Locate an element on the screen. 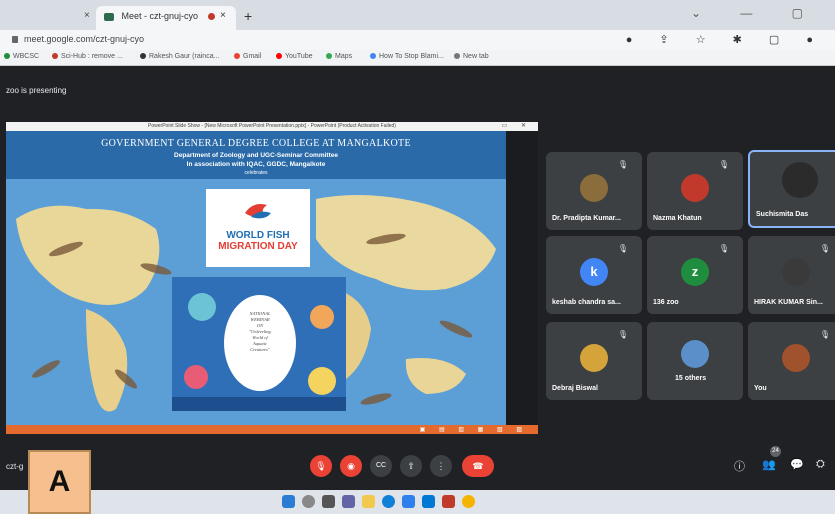 The height and width of the screenshot is (514, 835). participant-name: Debraj Biswal is located at coordinates (575, 388).